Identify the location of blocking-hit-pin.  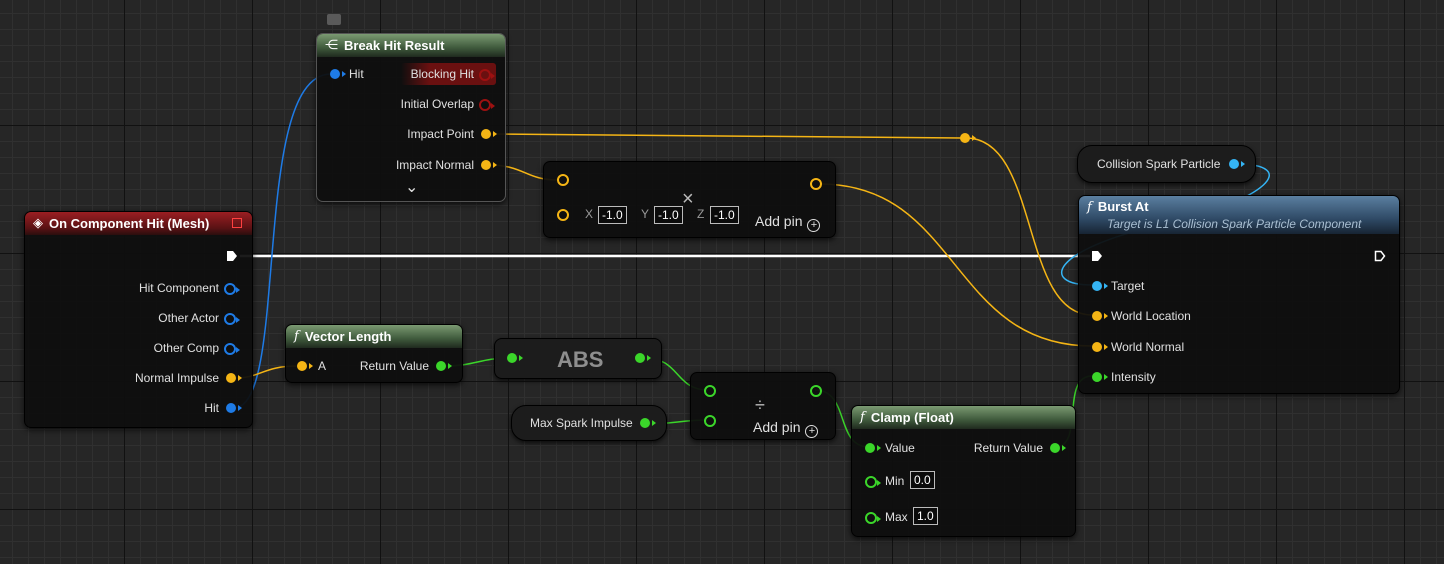
(487, 75).